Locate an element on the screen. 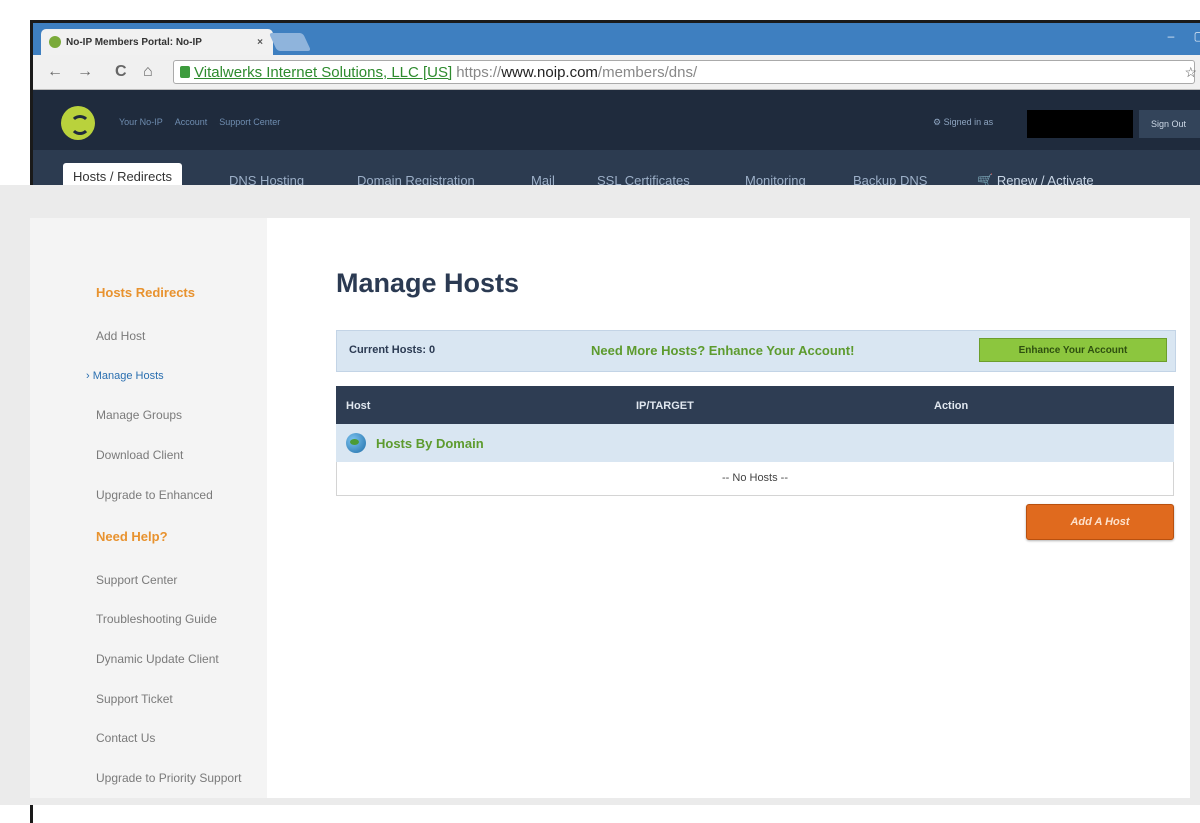 The image size is (1200, 823). tab-close-icon: × is located at coordinates (260, 42).